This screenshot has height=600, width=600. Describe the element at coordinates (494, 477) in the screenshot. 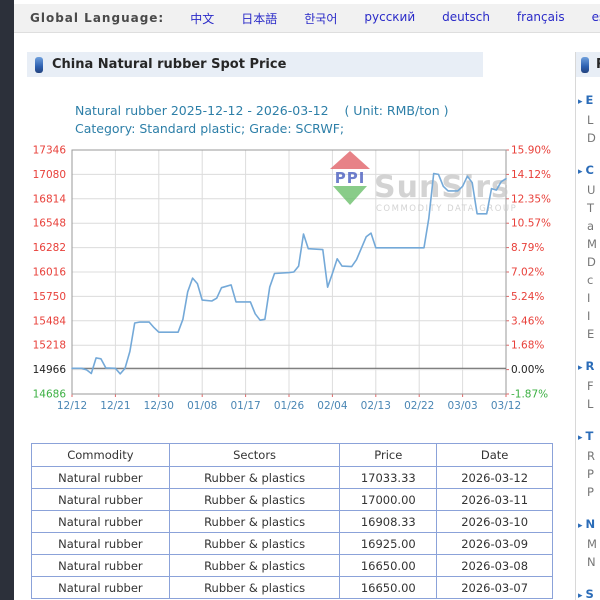

I see `table-cell: 2026-03-12` at that location.